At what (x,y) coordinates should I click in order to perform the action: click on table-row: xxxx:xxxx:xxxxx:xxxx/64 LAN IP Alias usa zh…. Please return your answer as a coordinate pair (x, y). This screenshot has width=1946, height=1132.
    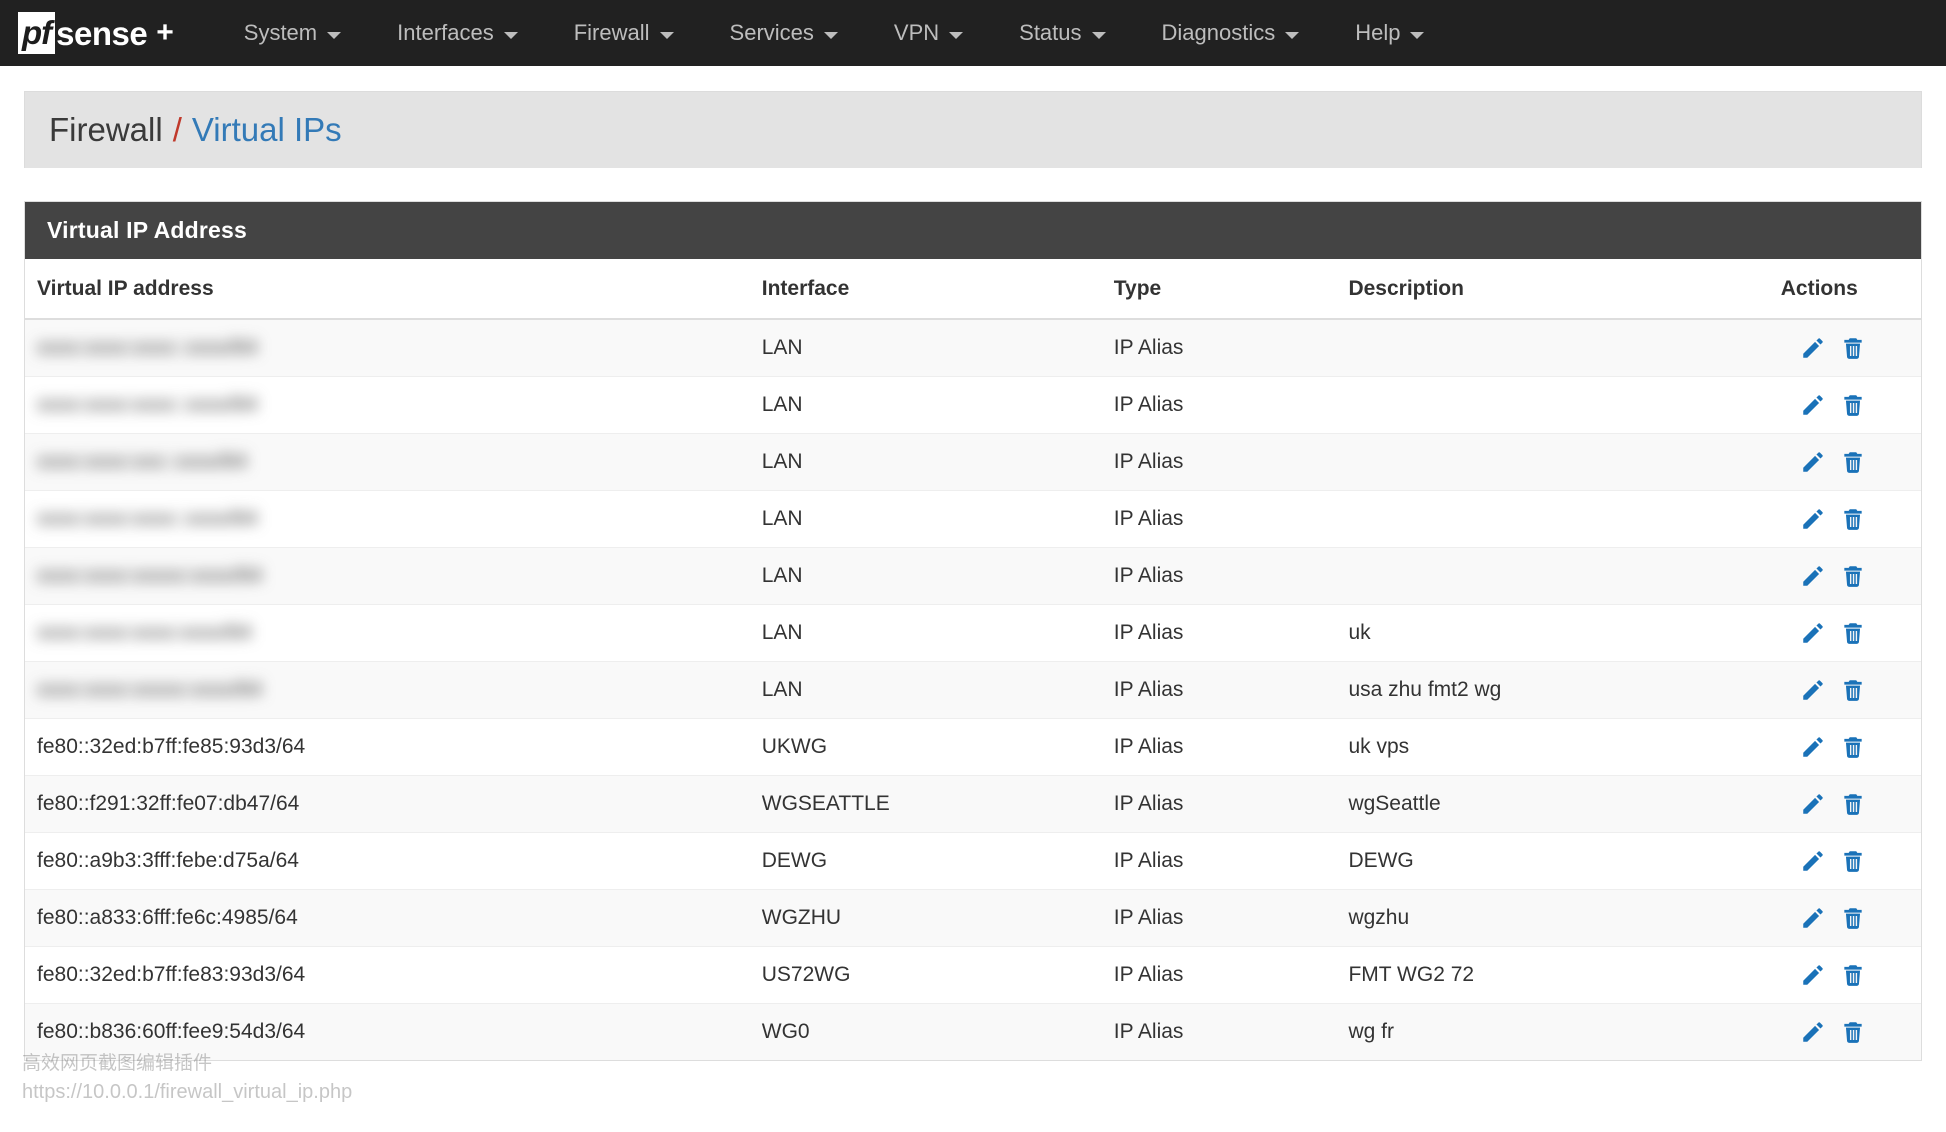
    Looking at the image, I should click on (973, 690).